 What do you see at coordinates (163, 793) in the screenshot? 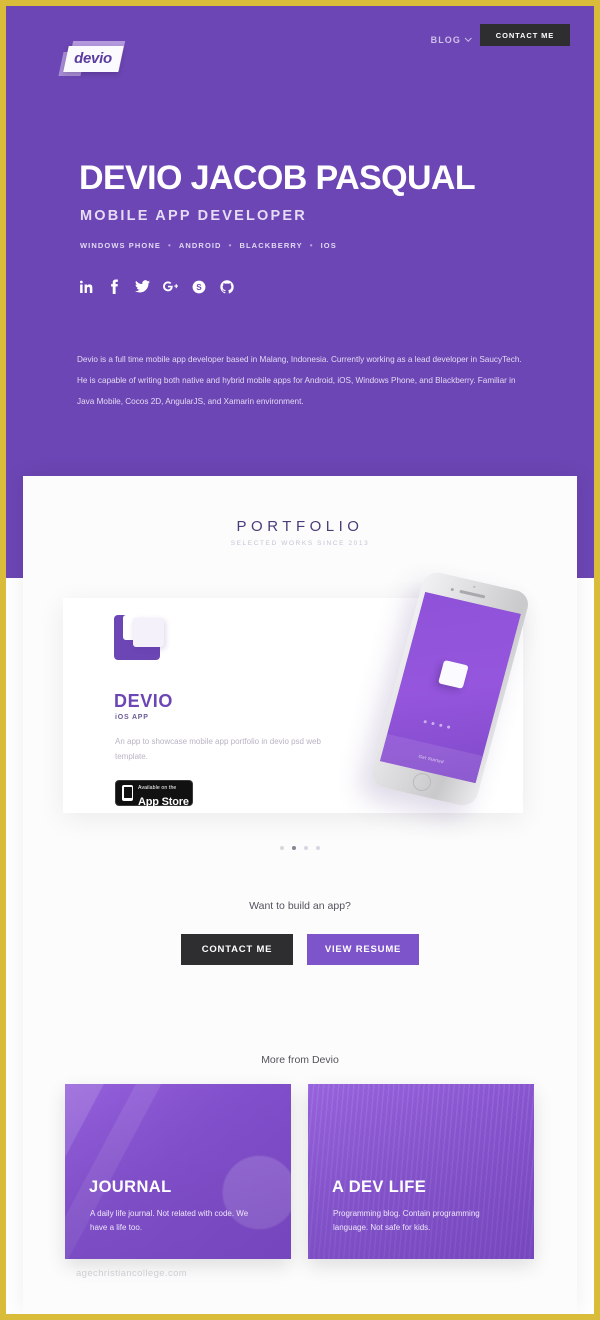
I see `app-store-badge-text: Available on the App Store` at bounding box center [163, 793].